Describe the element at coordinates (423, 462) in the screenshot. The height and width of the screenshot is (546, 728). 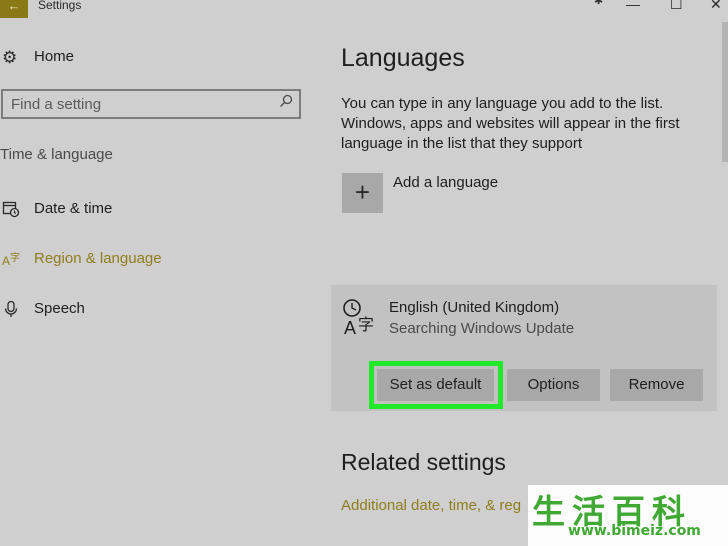
I see `related-settings-heading: Related settings` at that location.